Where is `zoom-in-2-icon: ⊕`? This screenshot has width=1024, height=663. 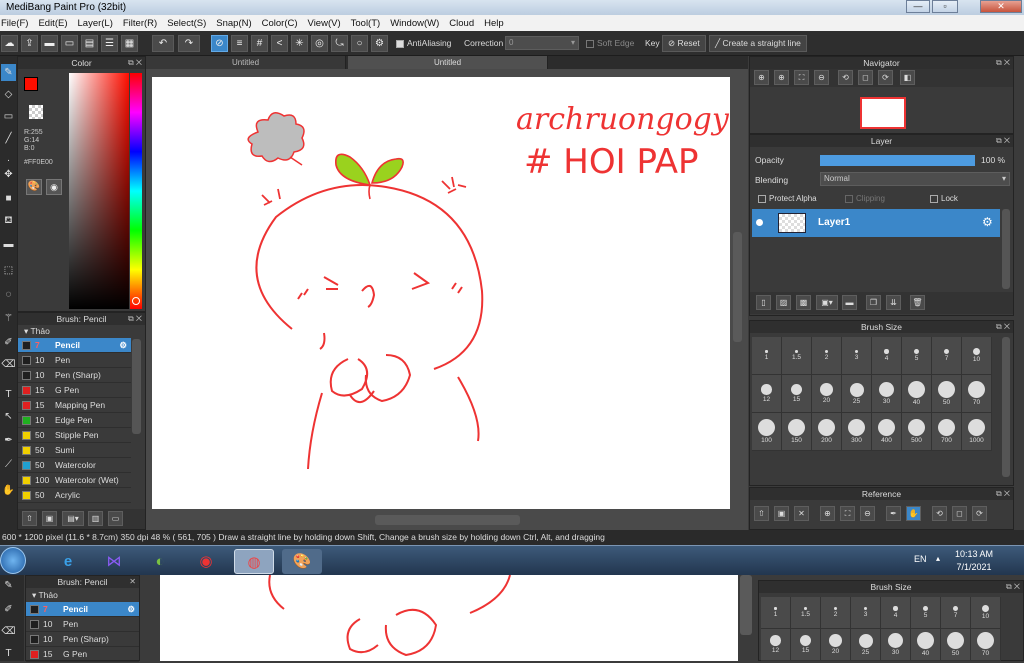 zoom-in-2-icon: ⊕ is located at coordinates (781, 77).